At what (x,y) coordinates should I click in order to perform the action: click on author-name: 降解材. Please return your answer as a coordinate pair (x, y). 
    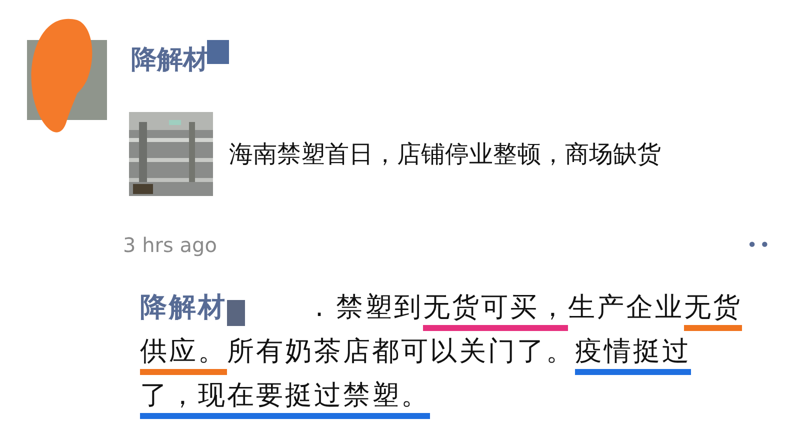
    Looking at the image, I should click on (170, 60).